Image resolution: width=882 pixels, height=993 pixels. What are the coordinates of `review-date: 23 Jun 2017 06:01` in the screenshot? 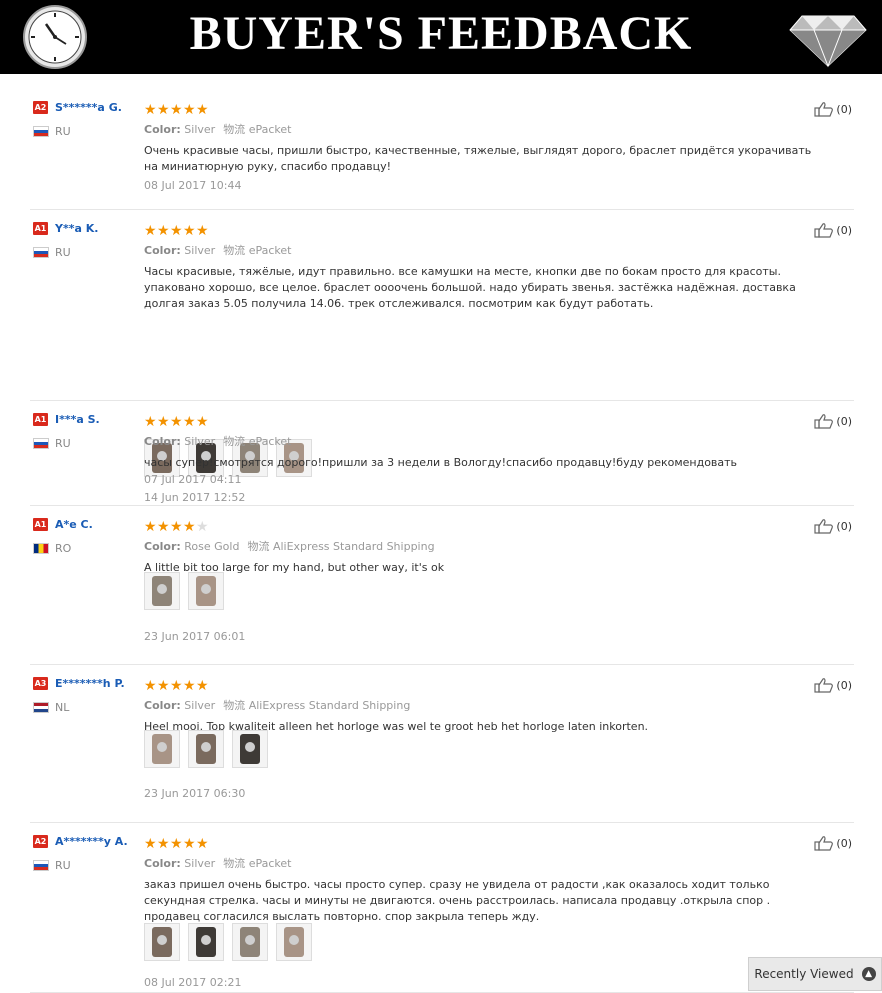 It's located at (195, 636).